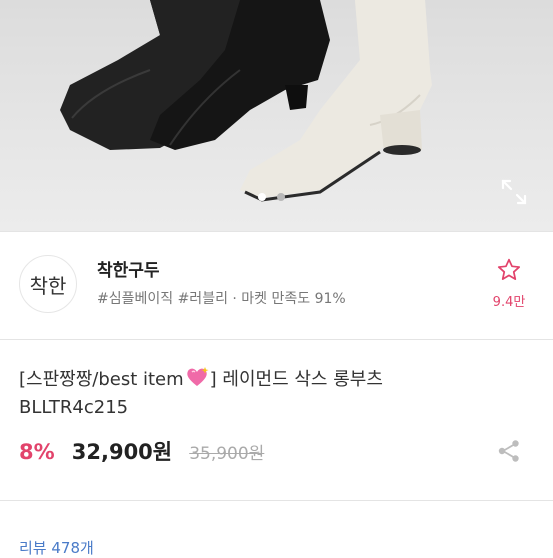  Describe the element at coordinates (197, 380) in the screenshot. I see `sparkling-heart-icon` at that location.